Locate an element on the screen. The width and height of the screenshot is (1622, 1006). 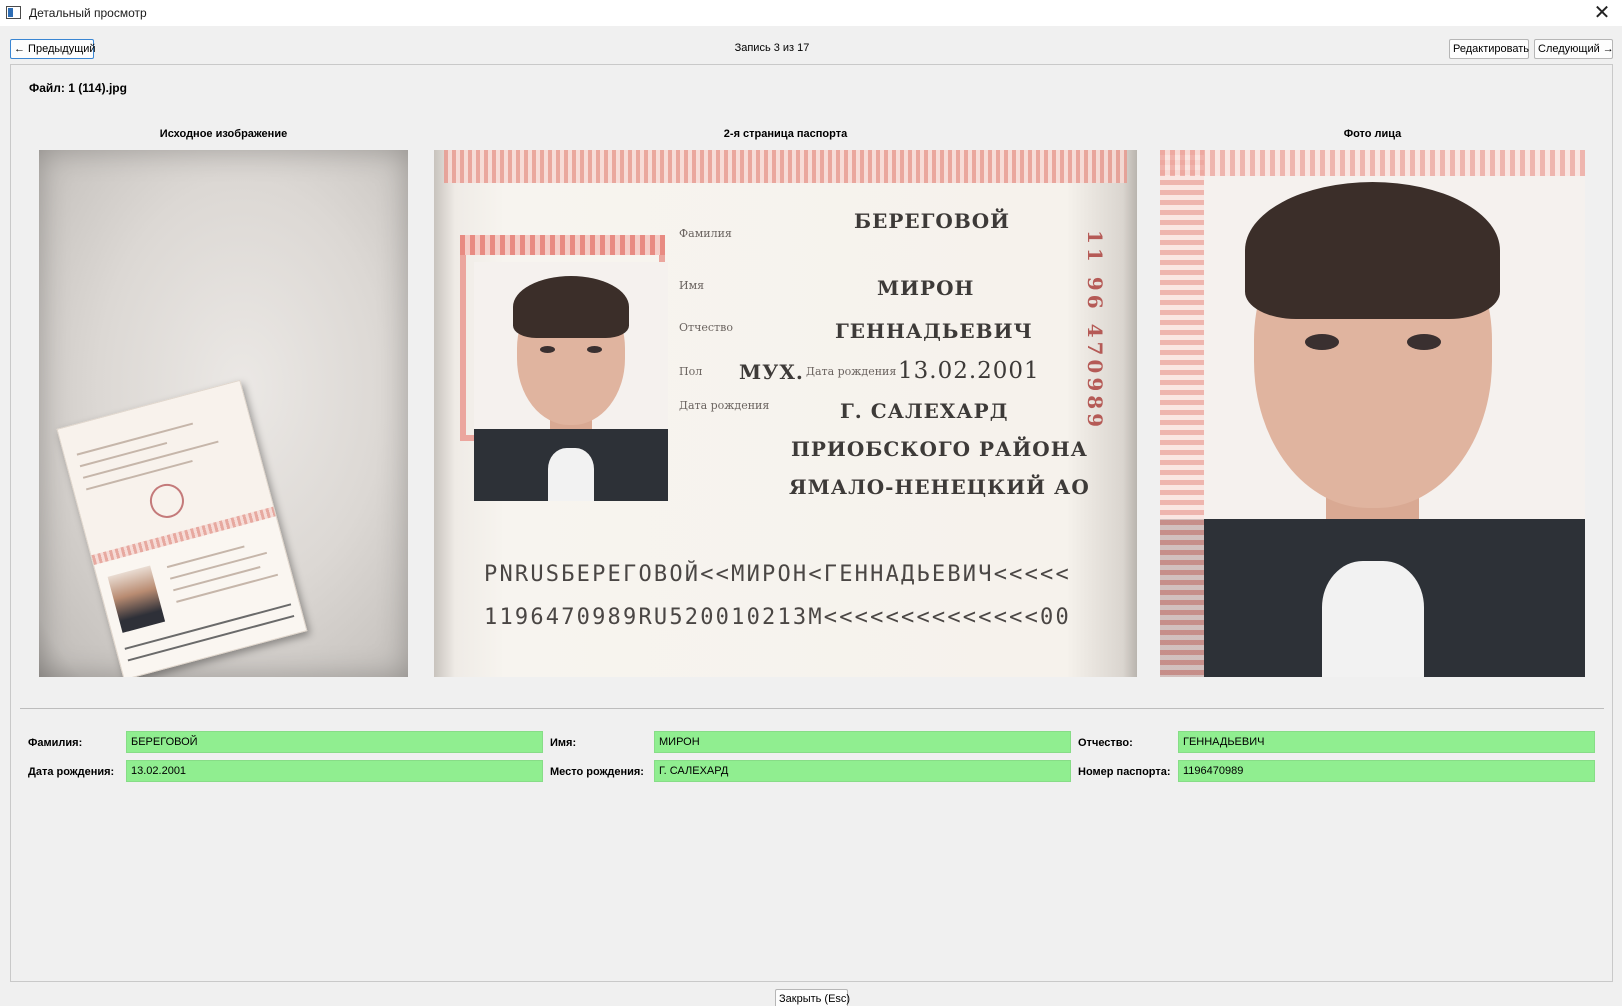
face-photo is located at coordinates (1372, 413).